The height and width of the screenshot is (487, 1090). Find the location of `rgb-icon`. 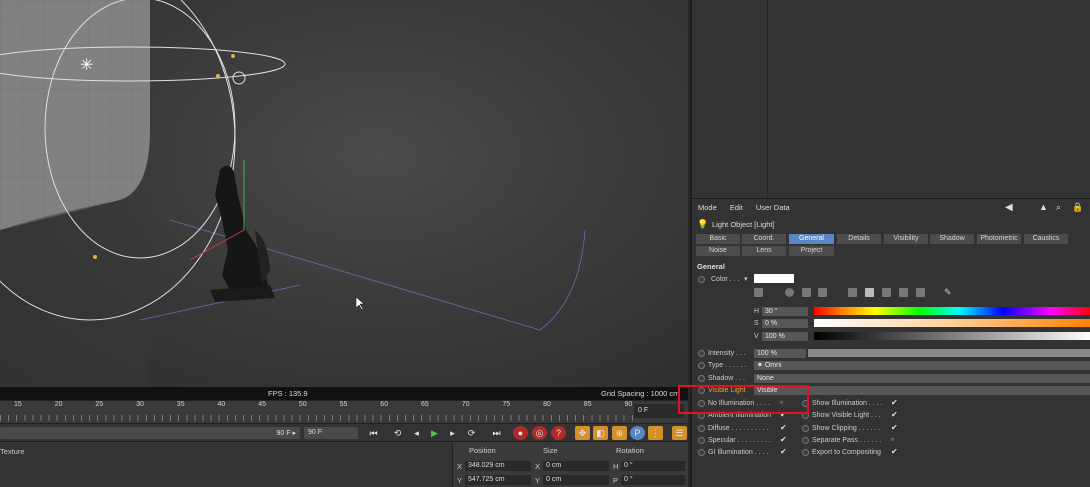

rgb-icon is located at coordinates (822, 292).